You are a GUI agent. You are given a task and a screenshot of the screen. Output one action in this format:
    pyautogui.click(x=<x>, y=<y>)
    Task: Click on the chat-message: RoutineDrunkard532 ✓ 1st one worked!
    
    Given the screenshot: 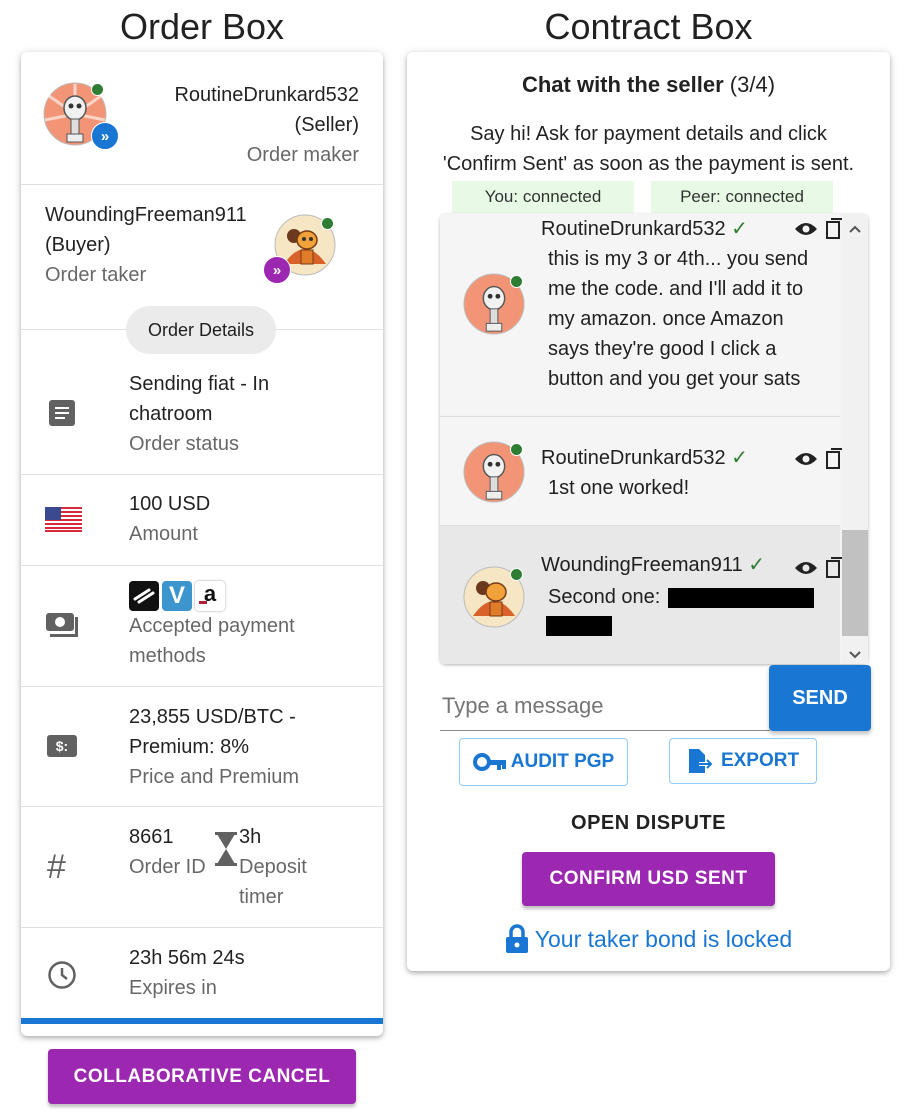 What is the action you would take?
    pyautogui.click(x=642, y=470)
    